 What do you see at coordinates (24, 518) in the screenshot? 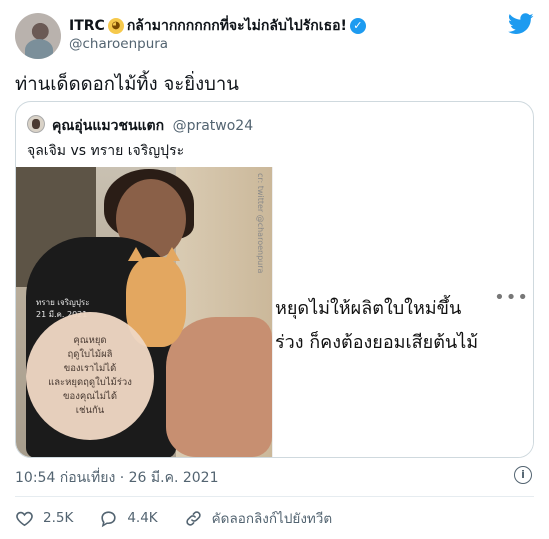
I see `heart-icon` at bounding box center [24, 518].